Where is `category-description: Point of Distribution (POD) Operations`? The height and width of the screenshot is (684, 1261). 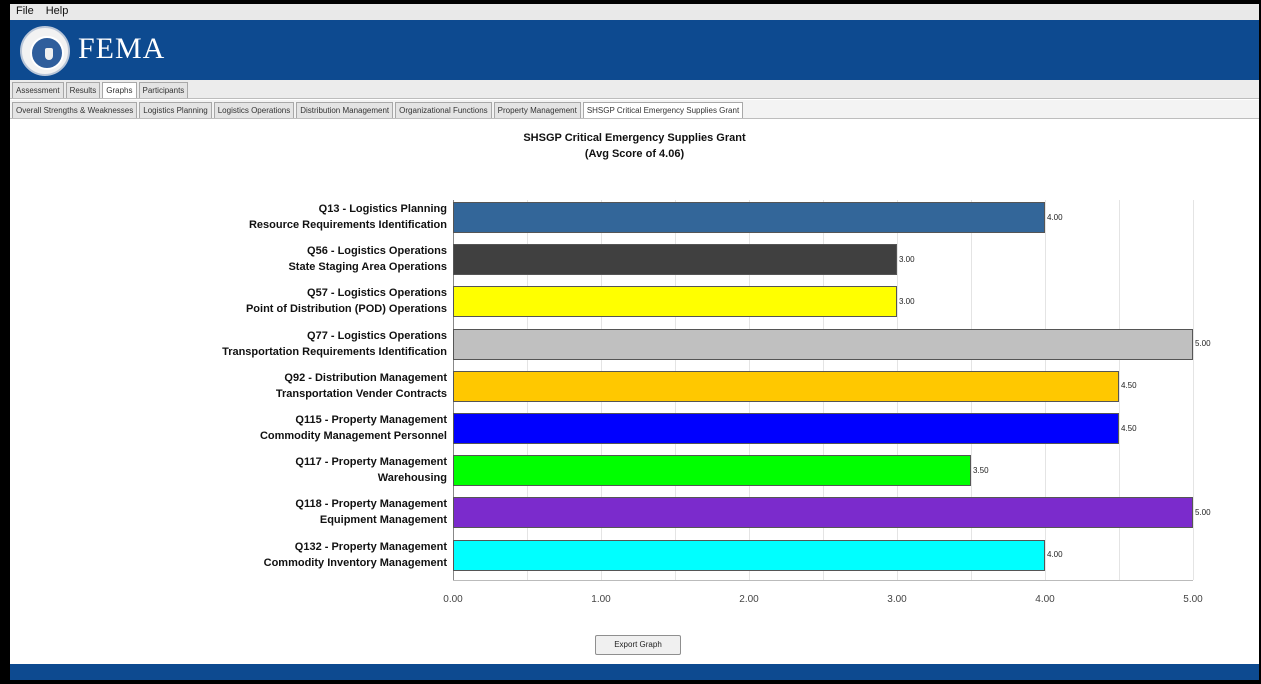
category-description: Point of Distribution (POD) Operations is located at coordinates (346, 309).